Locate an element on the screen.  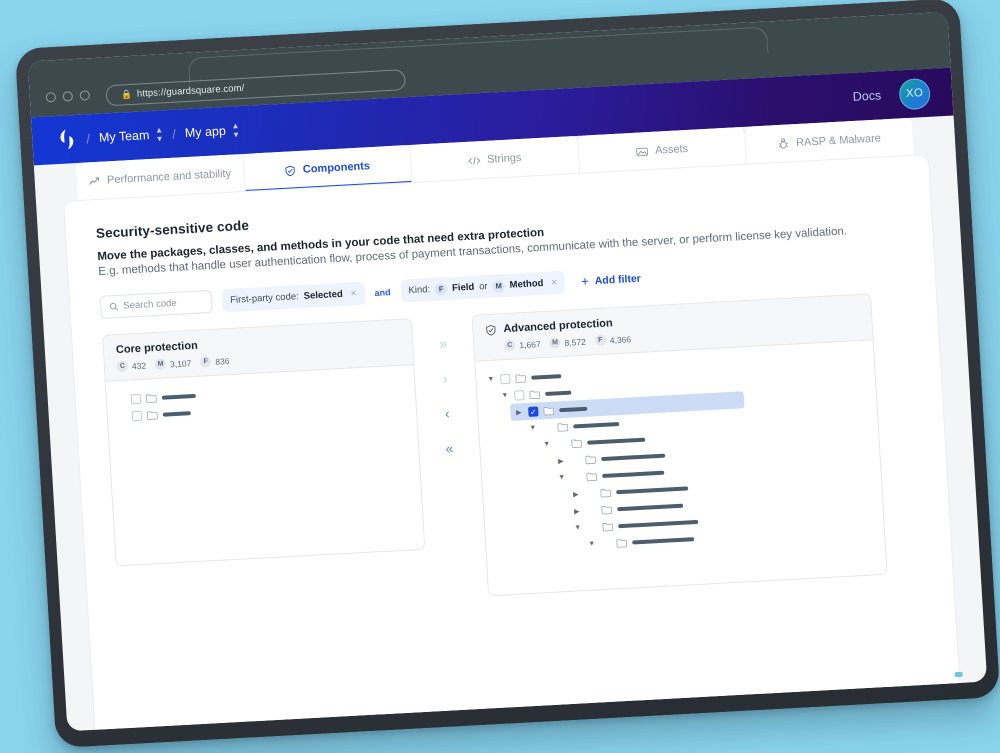
stat-value: 432 is located at coordinates (139, 365).